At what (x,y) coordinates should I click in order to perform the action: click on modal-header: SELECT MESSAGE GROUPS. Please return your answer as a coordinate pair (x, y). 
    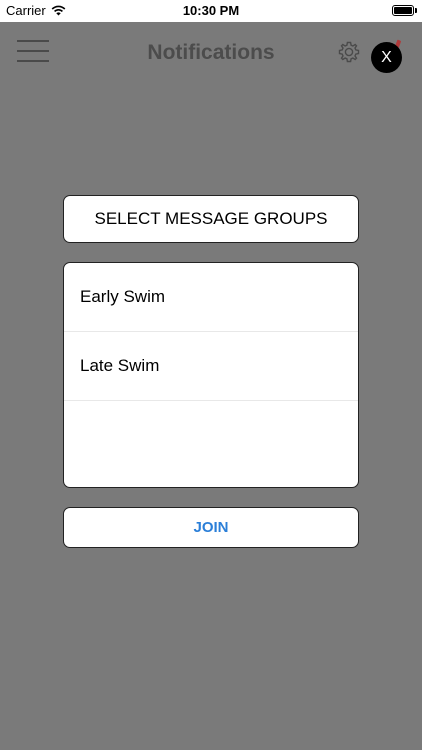
    Looking at the image, I should click on (211, 219).